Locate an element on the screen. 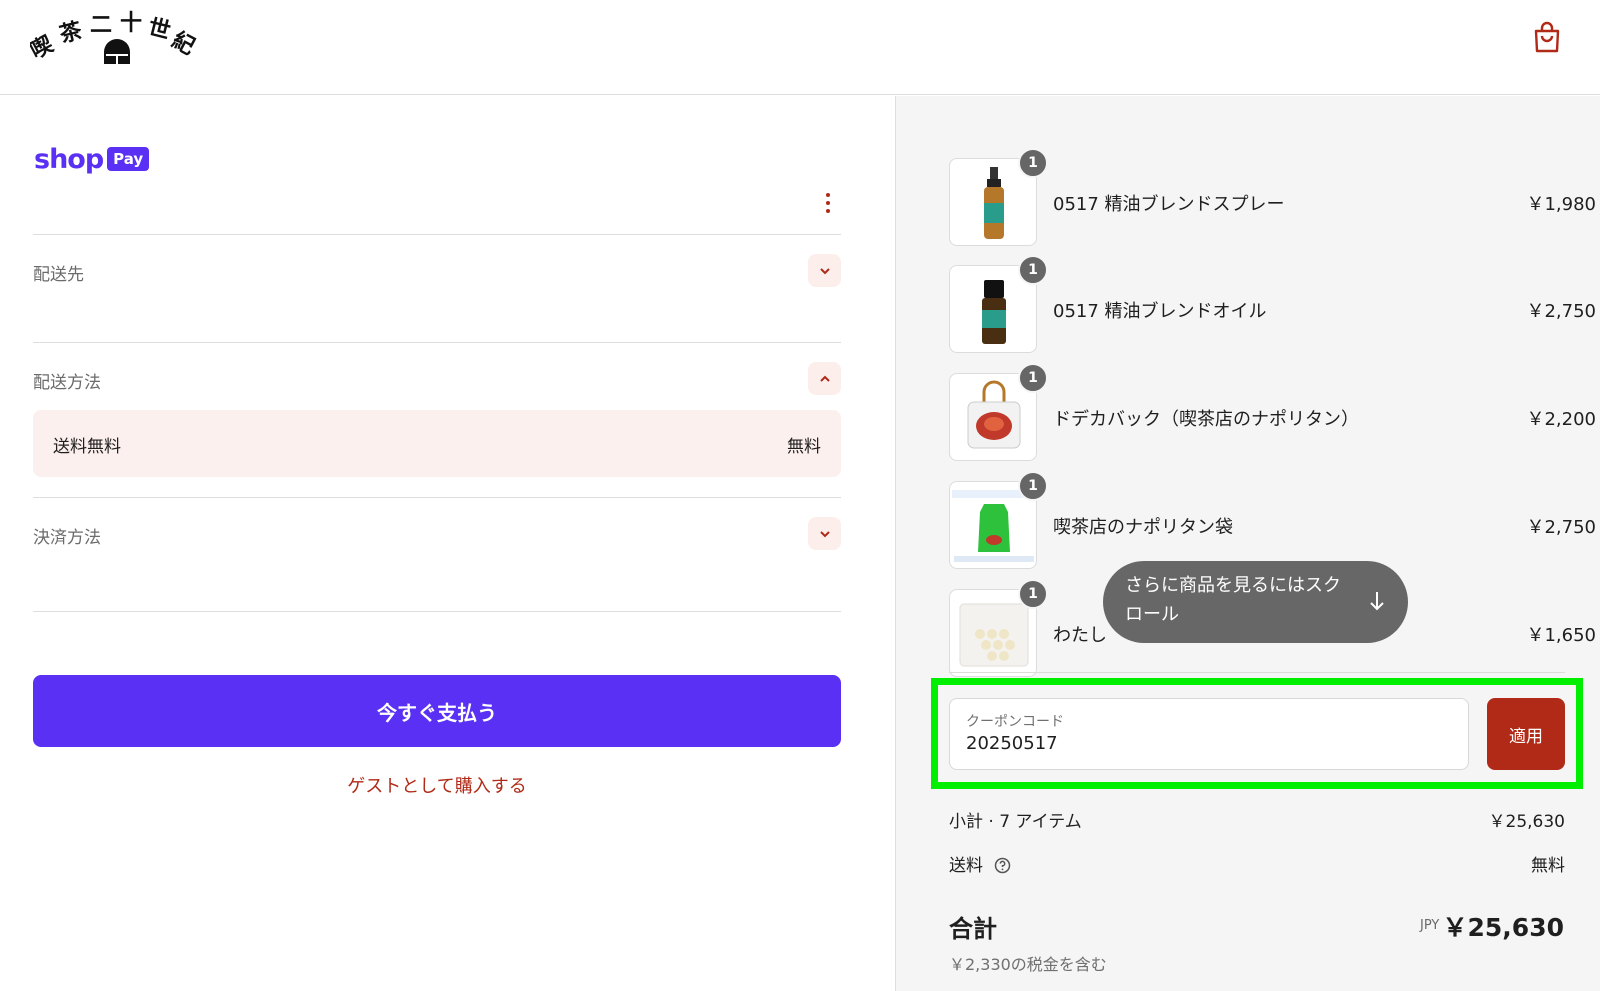 The image size is (1600, 991). shop-pay-logo: shop Pay is located at coordinates (92, 159).